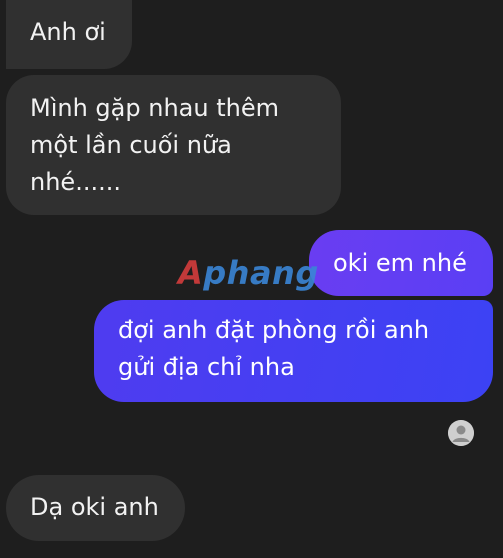  I want to click on watermark-logo: Aphang, so click(248, 273).